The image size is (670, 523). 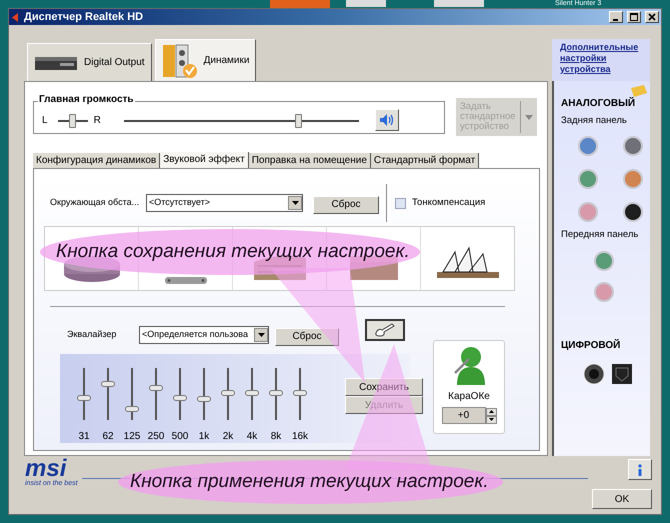 I want to click on checkbox, so click(x=400, y=203).